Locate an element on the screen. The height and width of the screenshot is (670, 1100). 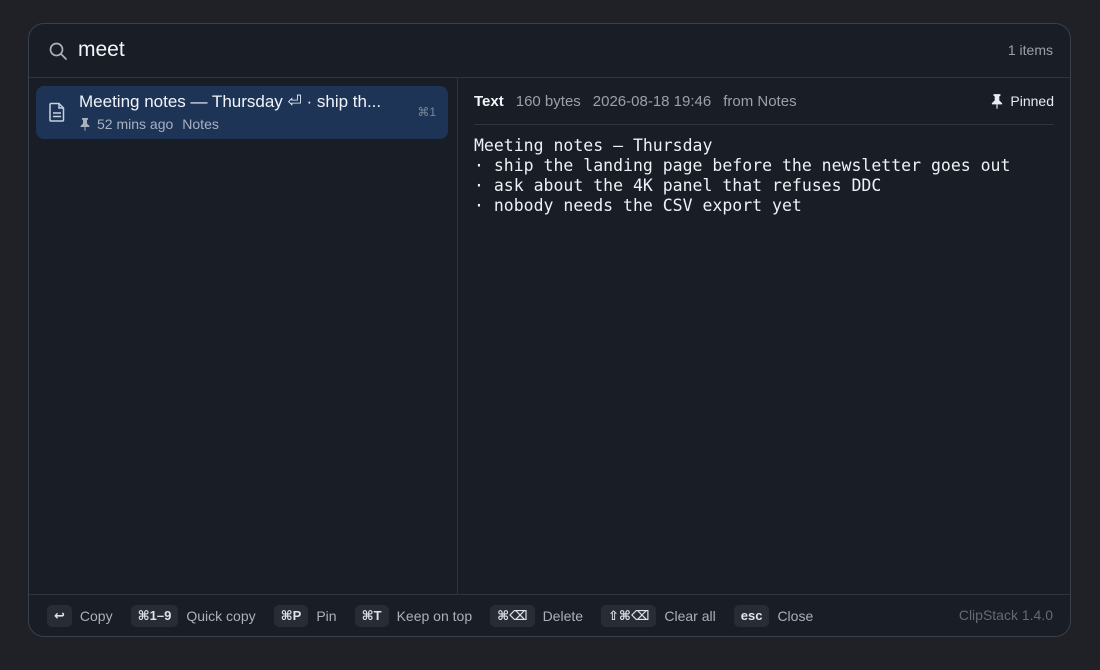
hint-label: Pin is located at coordinates (326, 615).